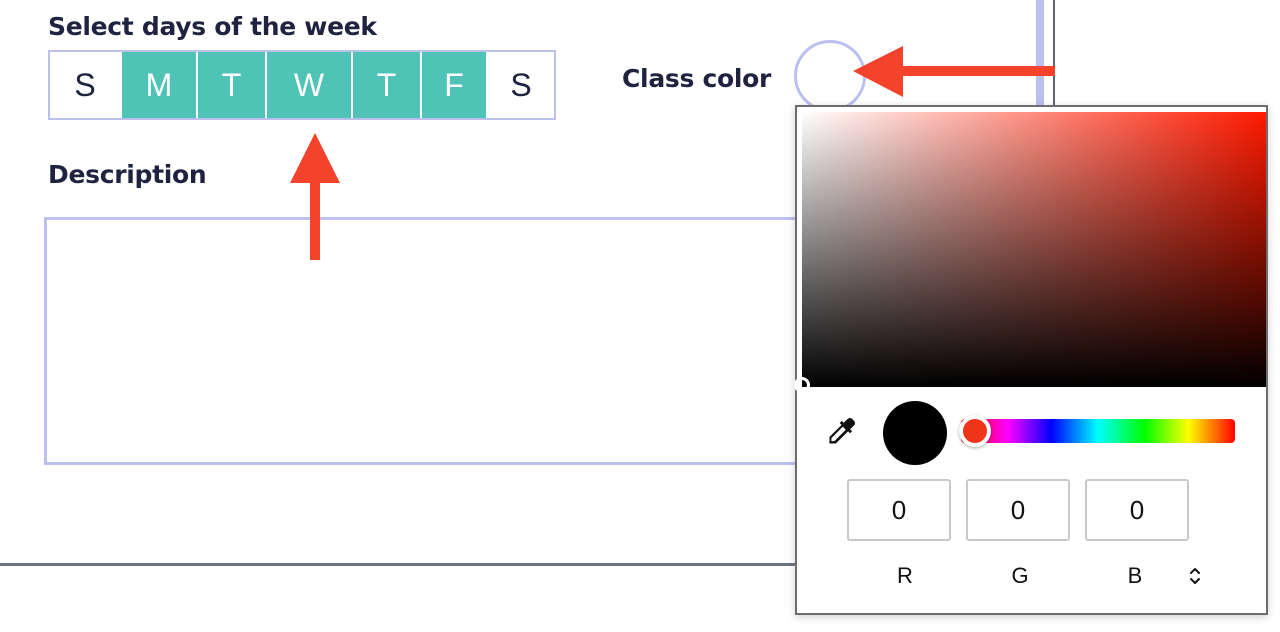 The width and height of the screenshot is (1280, 632). What do you see at coordinates (400, 564) in the screenshot?
I see `form-panel-bottom-border` at bounding box center [400, 564].